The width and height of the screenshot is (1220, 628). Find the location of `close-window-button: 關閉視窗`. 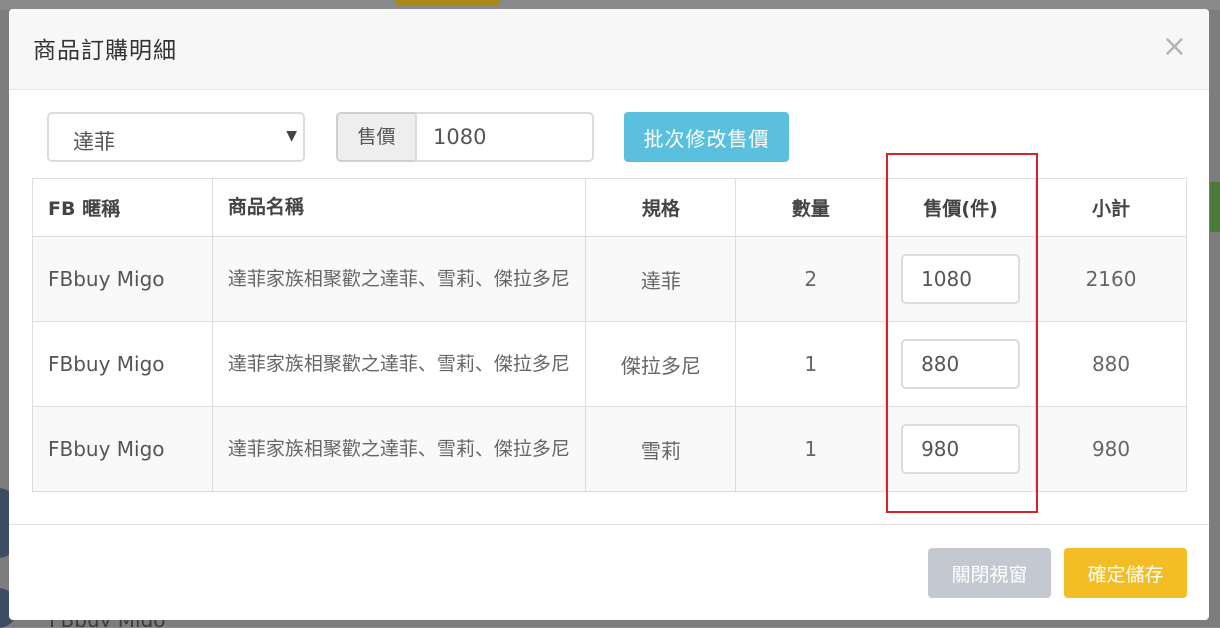

close-window-button: 關閉視窗 is located at coordinates (989, 573).